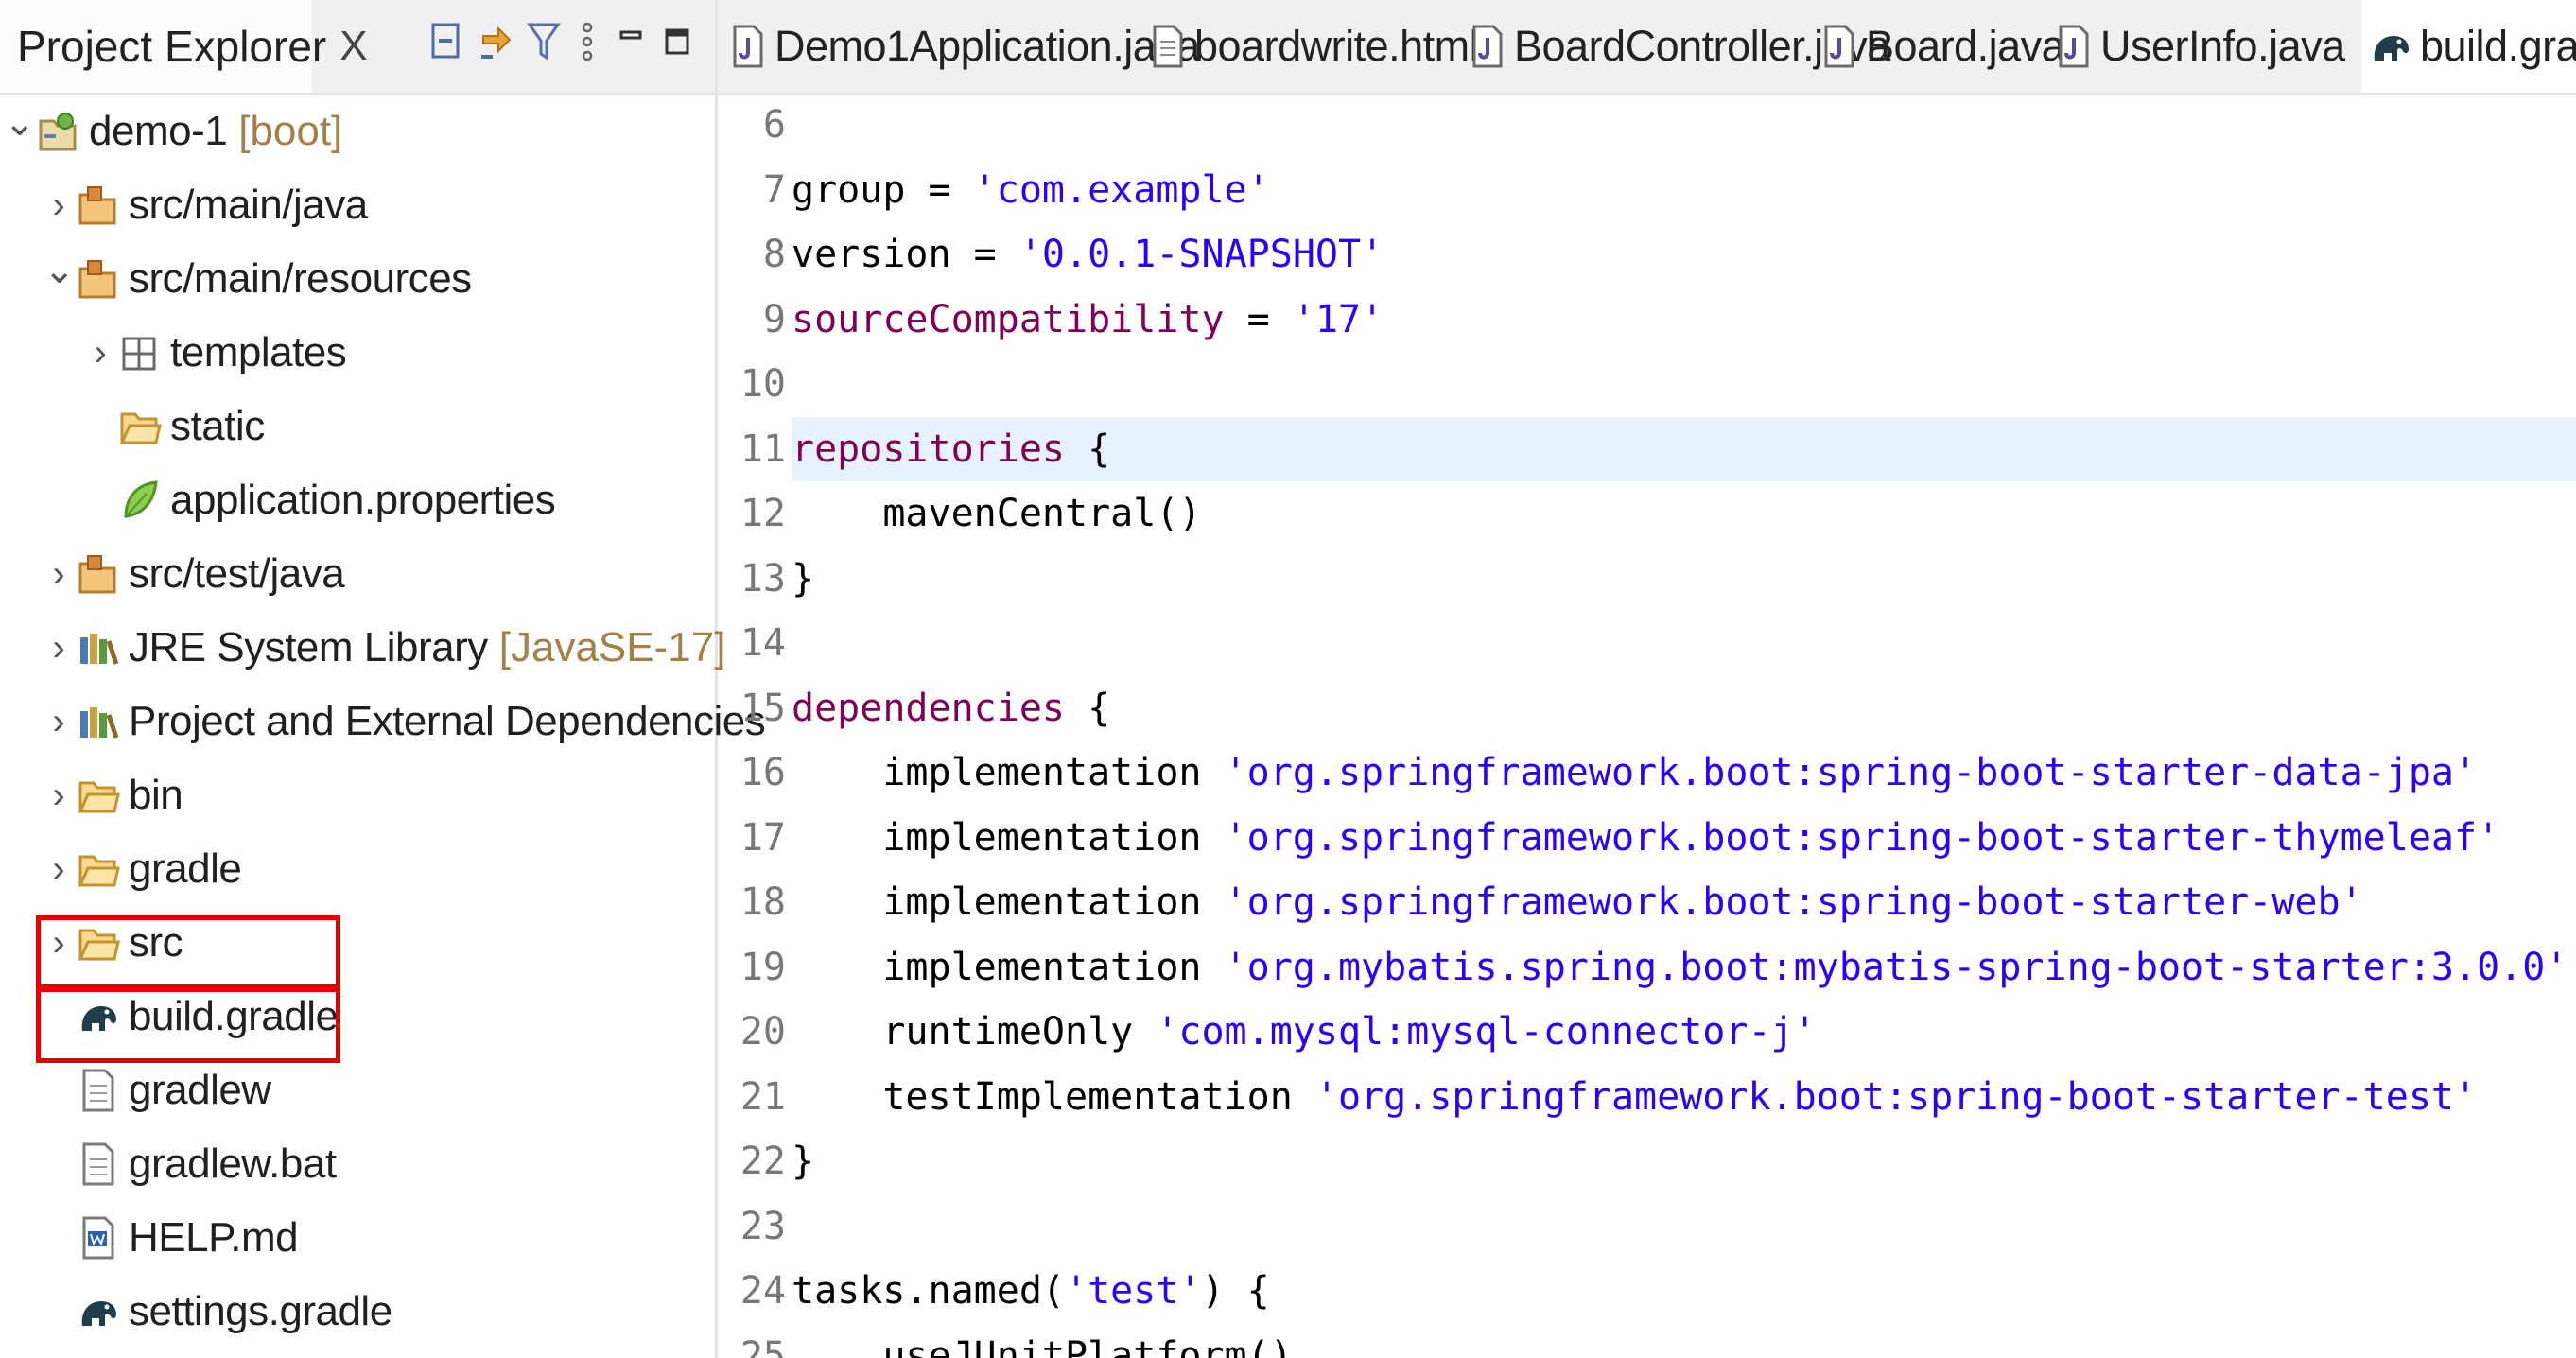  I want to click on minimize-icon, so click(631, 42).